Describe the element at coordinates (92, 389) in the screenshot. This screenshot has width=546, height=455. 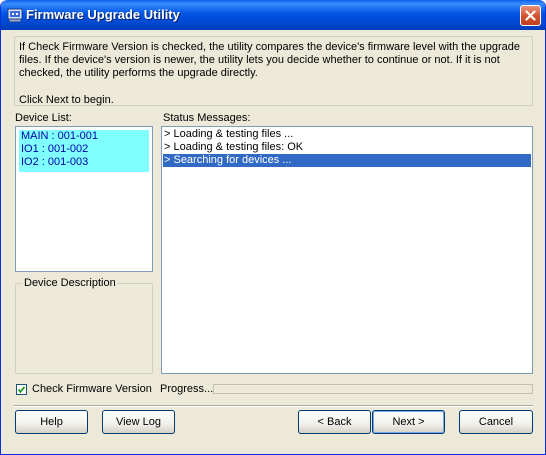
I see `check-firmware-label: Check Firmware Version` at that location.